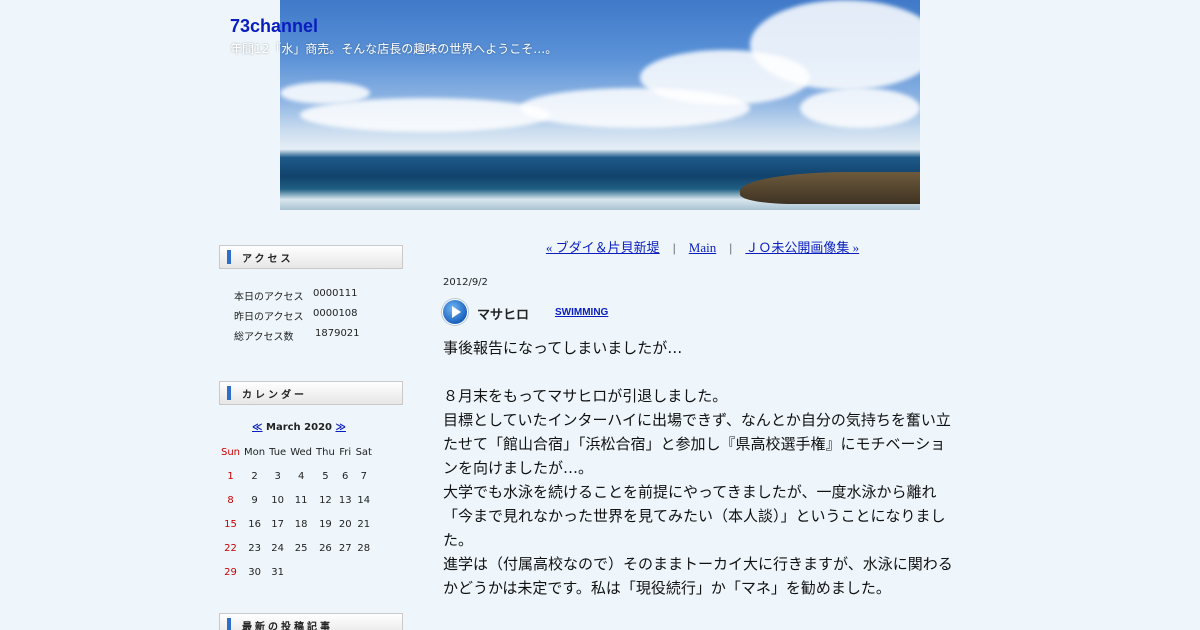 The height and width of the screenshot is (630, 1200). I want to click on calendar-day: 8, so click(230, 500).